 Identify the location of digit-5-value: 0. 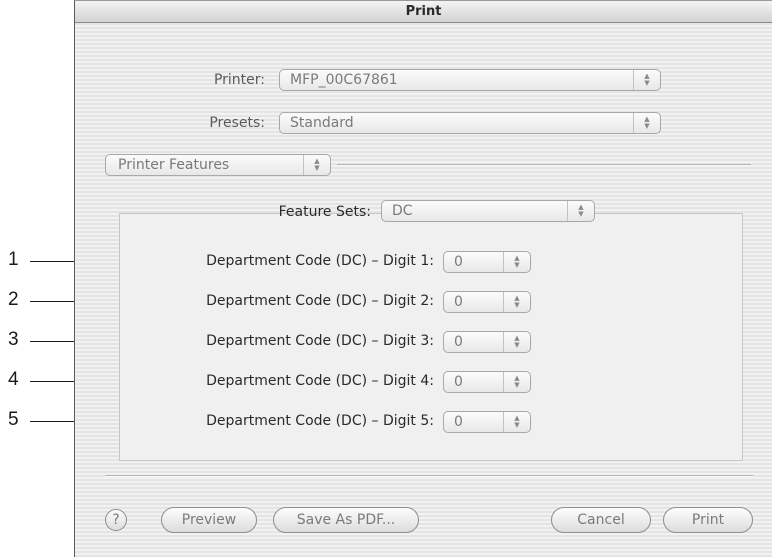
(458, 422).